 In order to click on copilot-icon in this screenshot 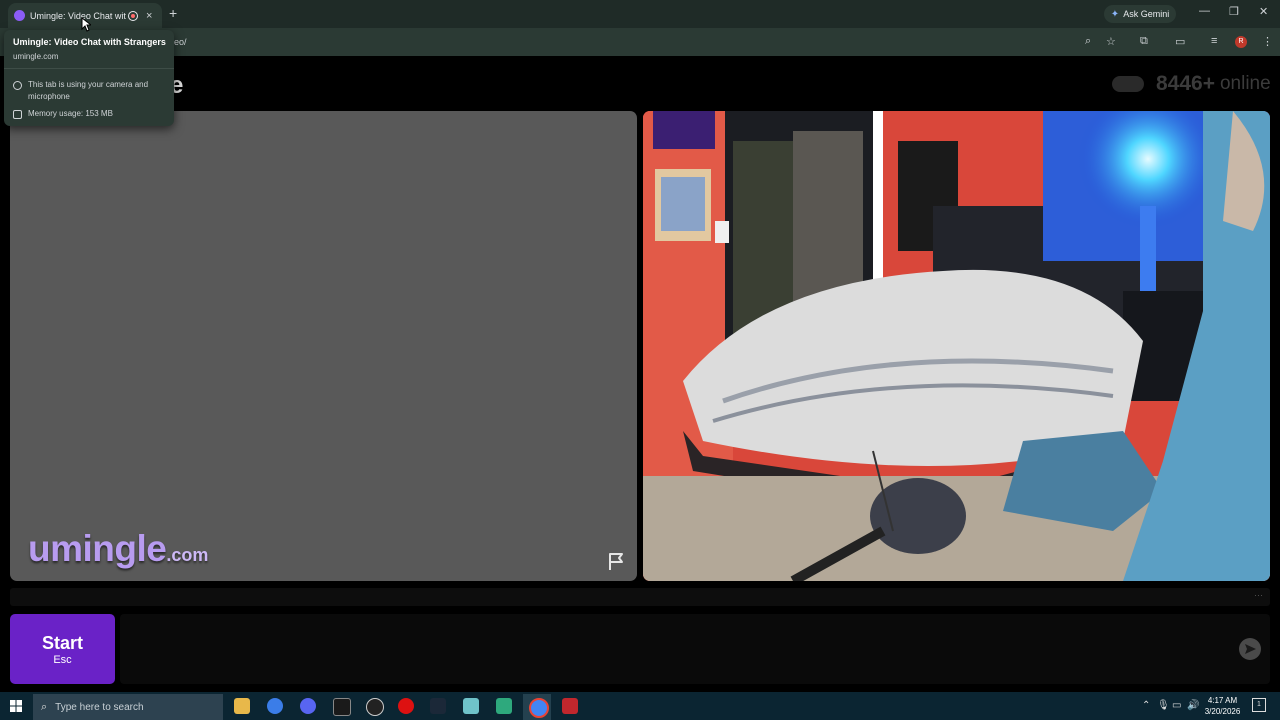, I will do `click(275, 706)`.